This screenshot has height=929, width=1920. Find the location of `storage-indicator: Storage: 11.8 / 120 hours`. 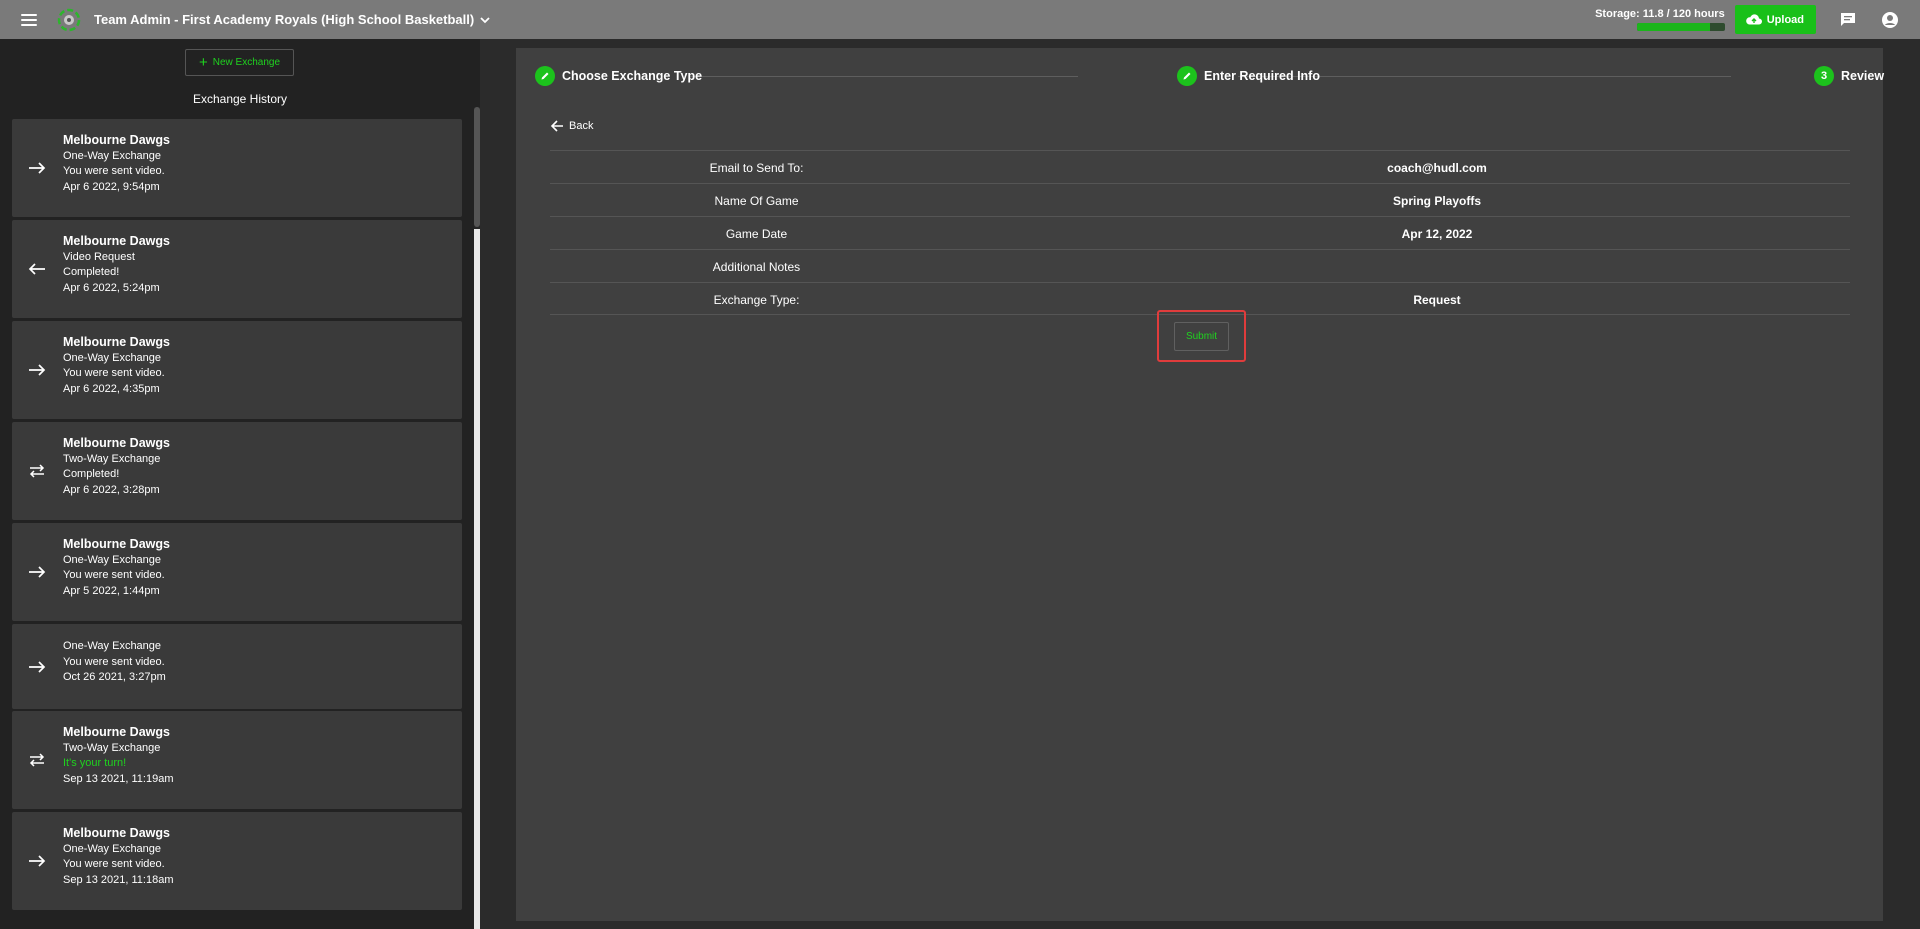

storage-indicator: Storage: 11.8 / 120 hours is located at coordinates (1660, 19).